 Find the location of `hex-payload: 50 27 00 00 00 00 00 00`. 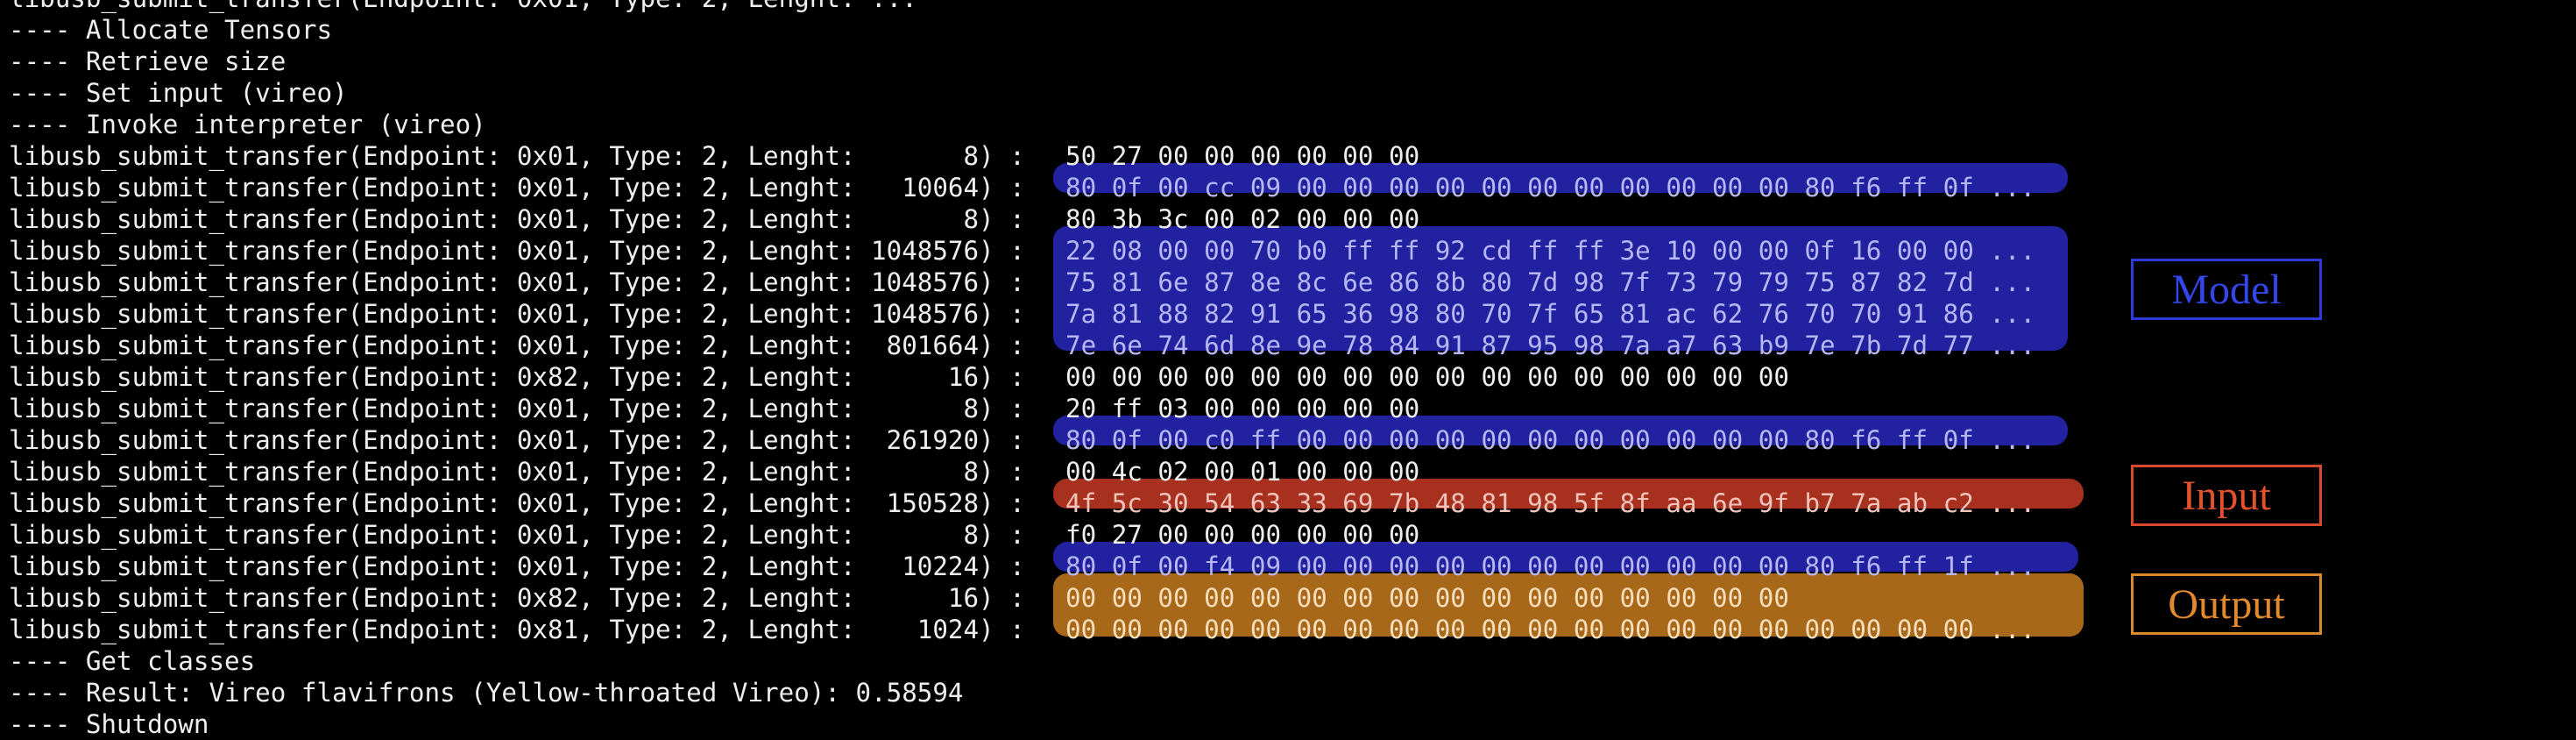

hex-payload: 50 27 00 00 00 00 00 00 is located at coordinates (1242, 156).